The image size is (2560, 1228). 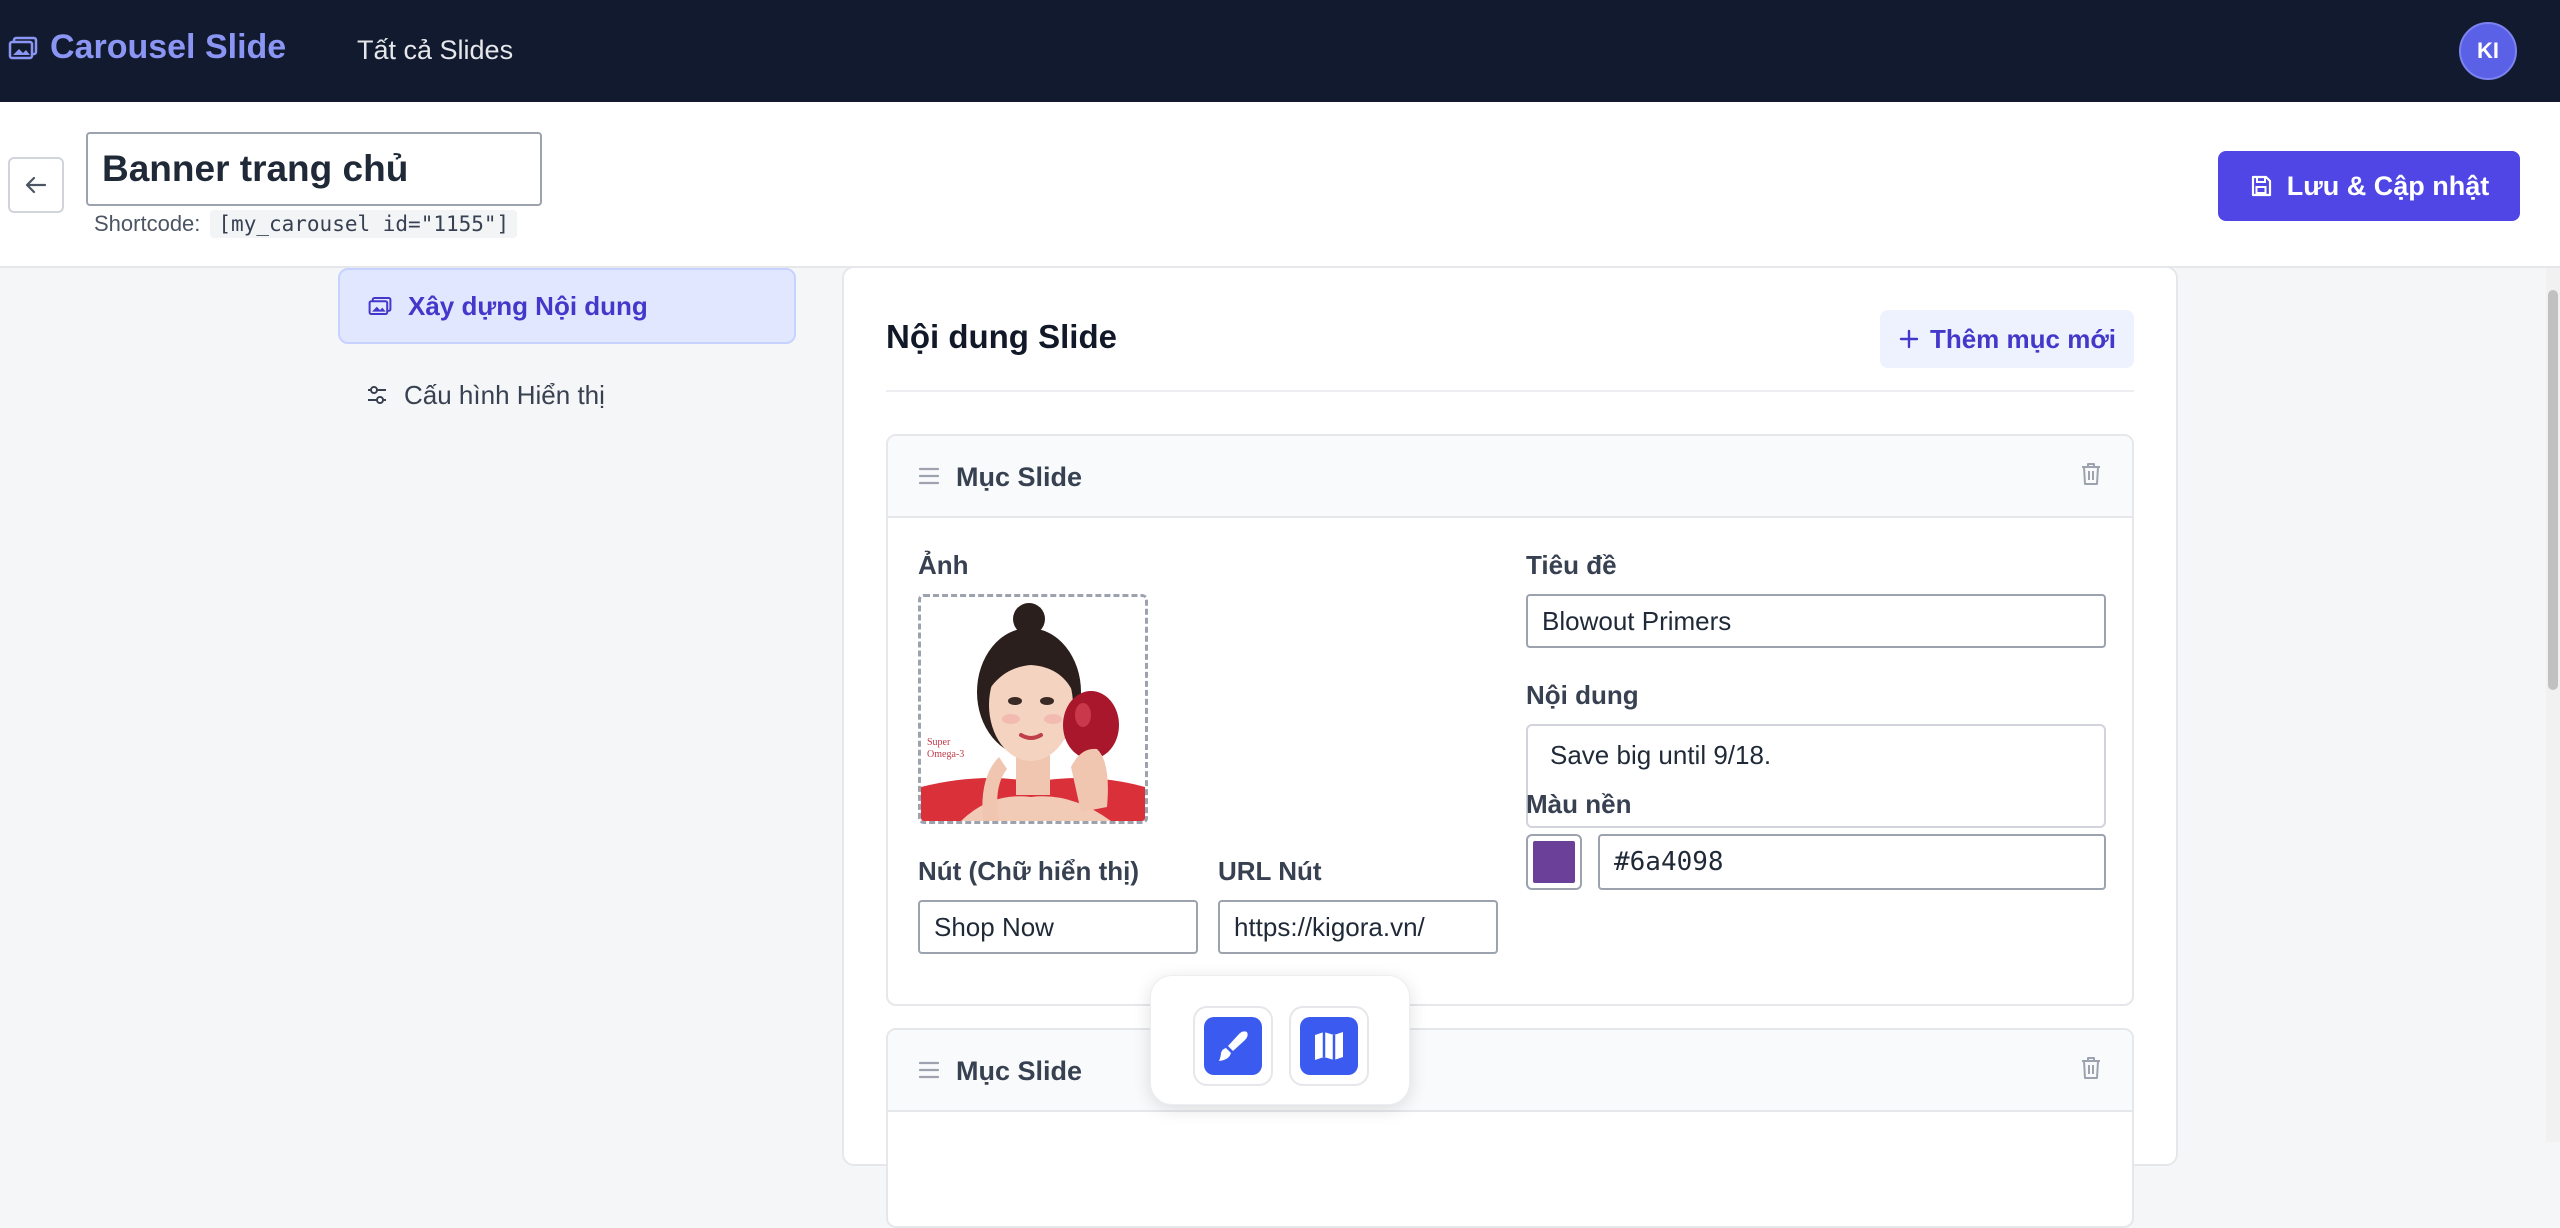 I want to click on image-label: Ảnh, so click(x=943, y=565).